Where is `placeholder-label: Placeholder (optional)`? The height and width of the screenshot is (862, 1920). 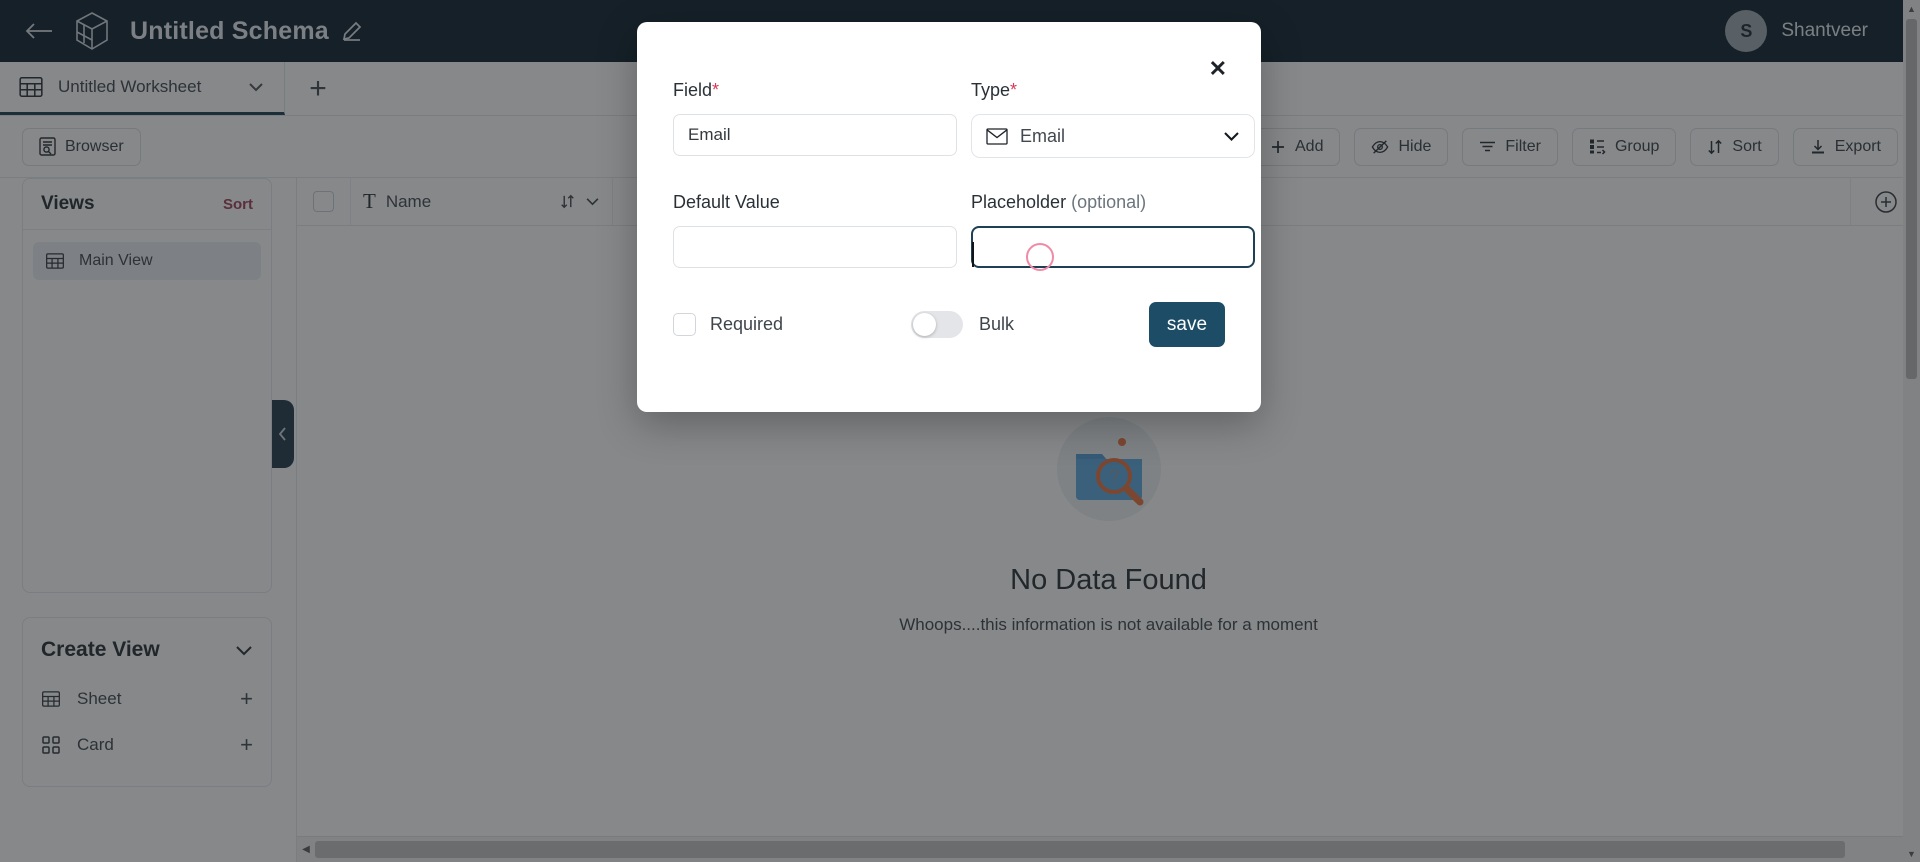 placeholder-label: Placeholder (optional) is located at coordinates (1113, 202).